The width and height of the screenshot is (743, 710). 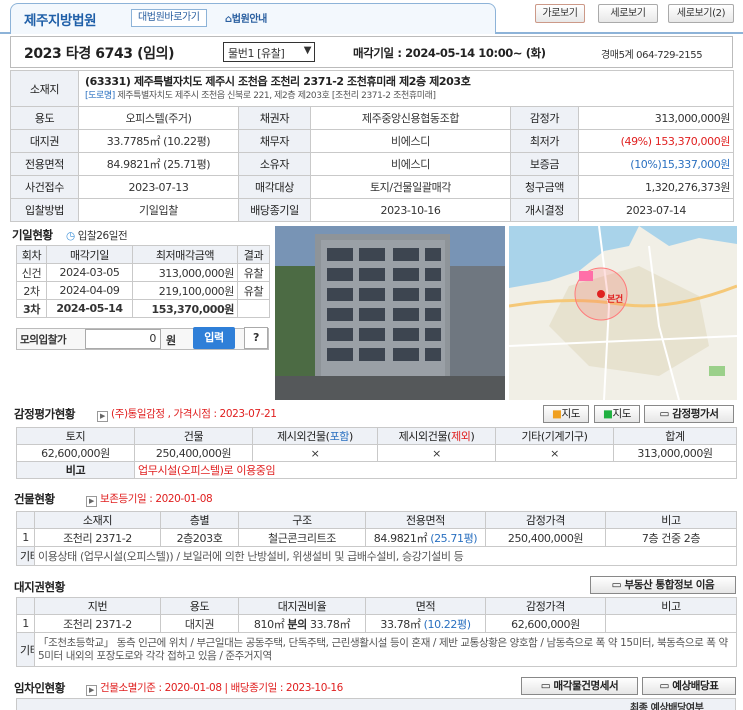 What do you see at coordinates (97, 537) in the screenshot?
I see `building-cell: 조천리 2371-2` at bounding box center [97, 537].